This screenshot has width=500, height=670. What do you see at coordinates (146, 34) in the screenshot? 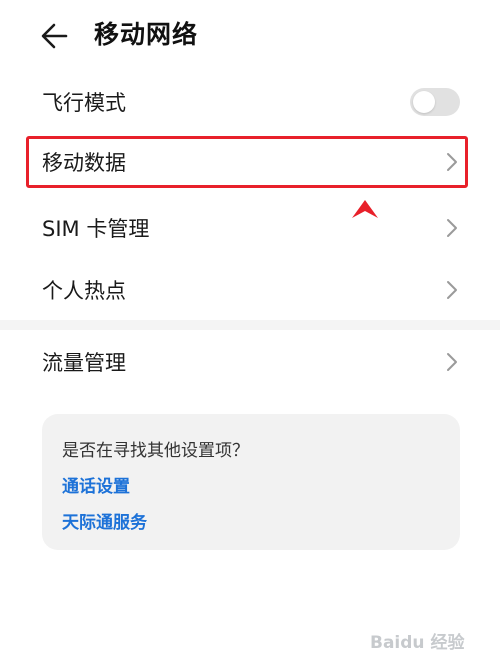
I see `page-title: 移动网络` at bounding box center [146, 34].